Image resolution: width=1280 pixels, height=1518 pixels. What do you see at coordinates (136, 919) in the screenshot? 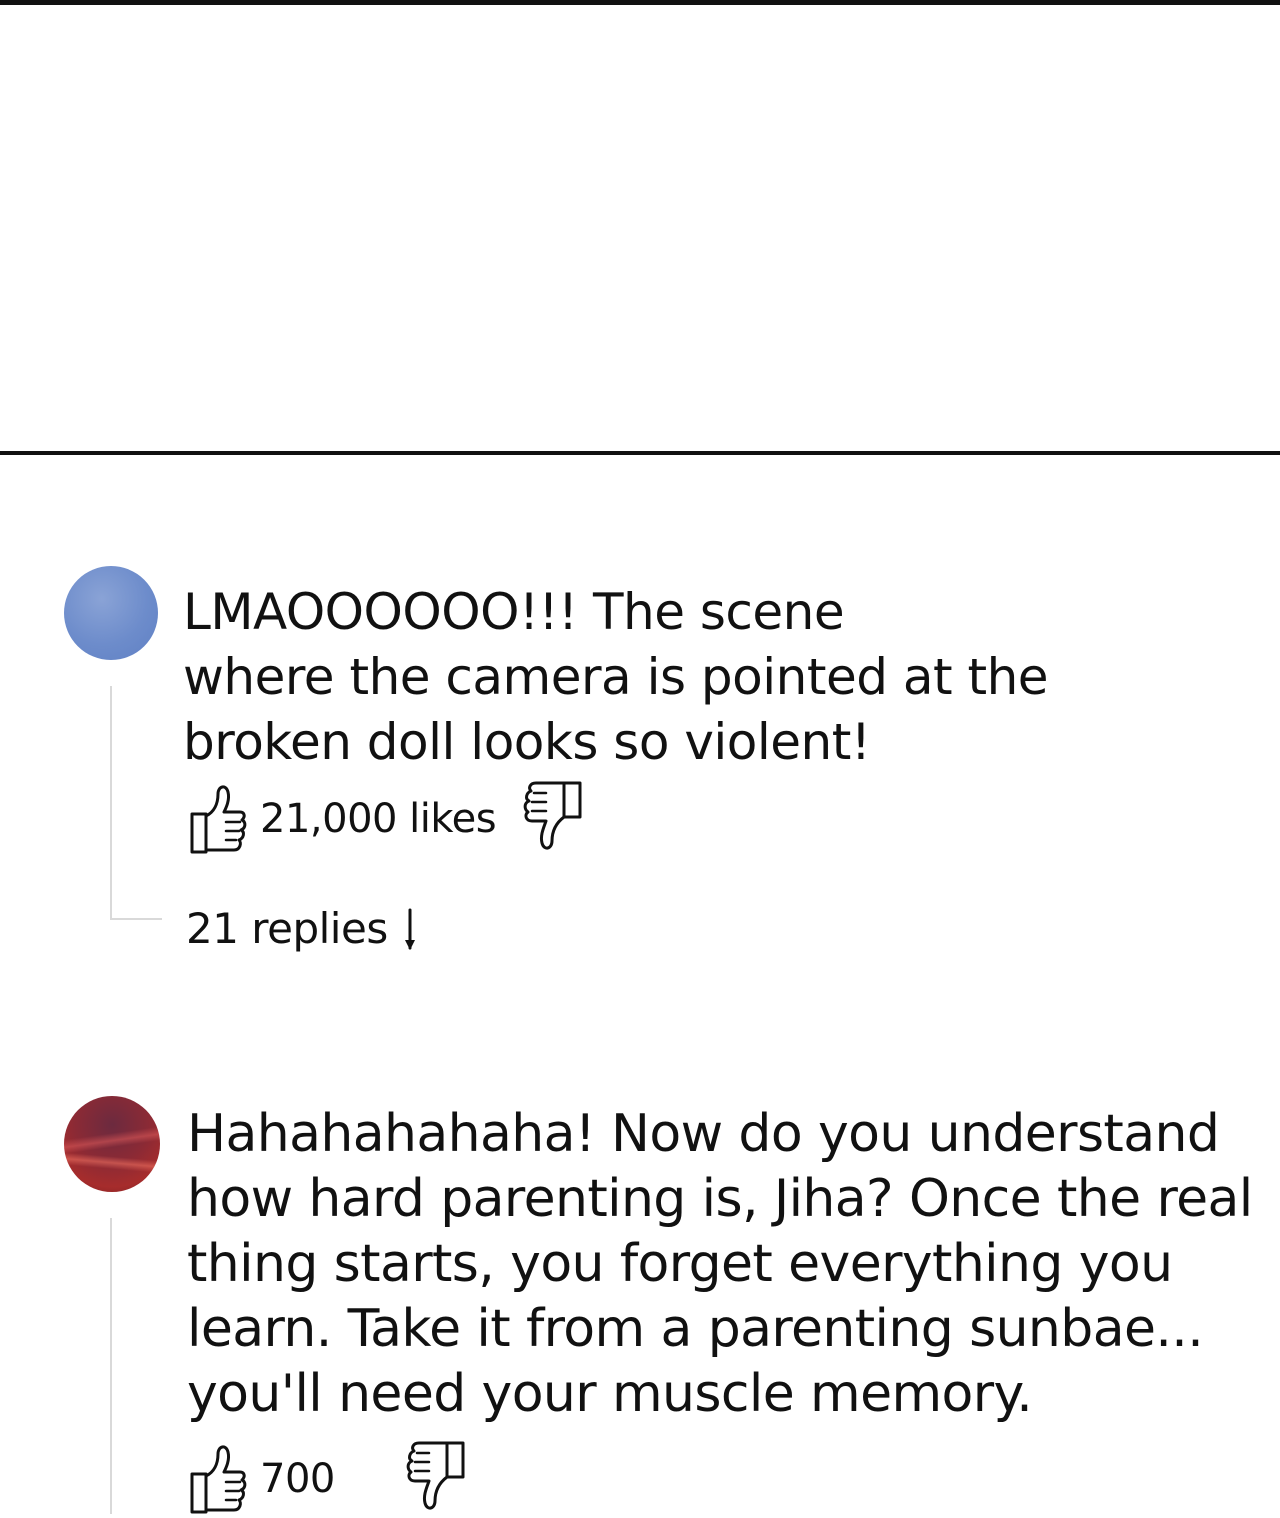
I see `thread-line-branch` at bounding box center [136, 919].